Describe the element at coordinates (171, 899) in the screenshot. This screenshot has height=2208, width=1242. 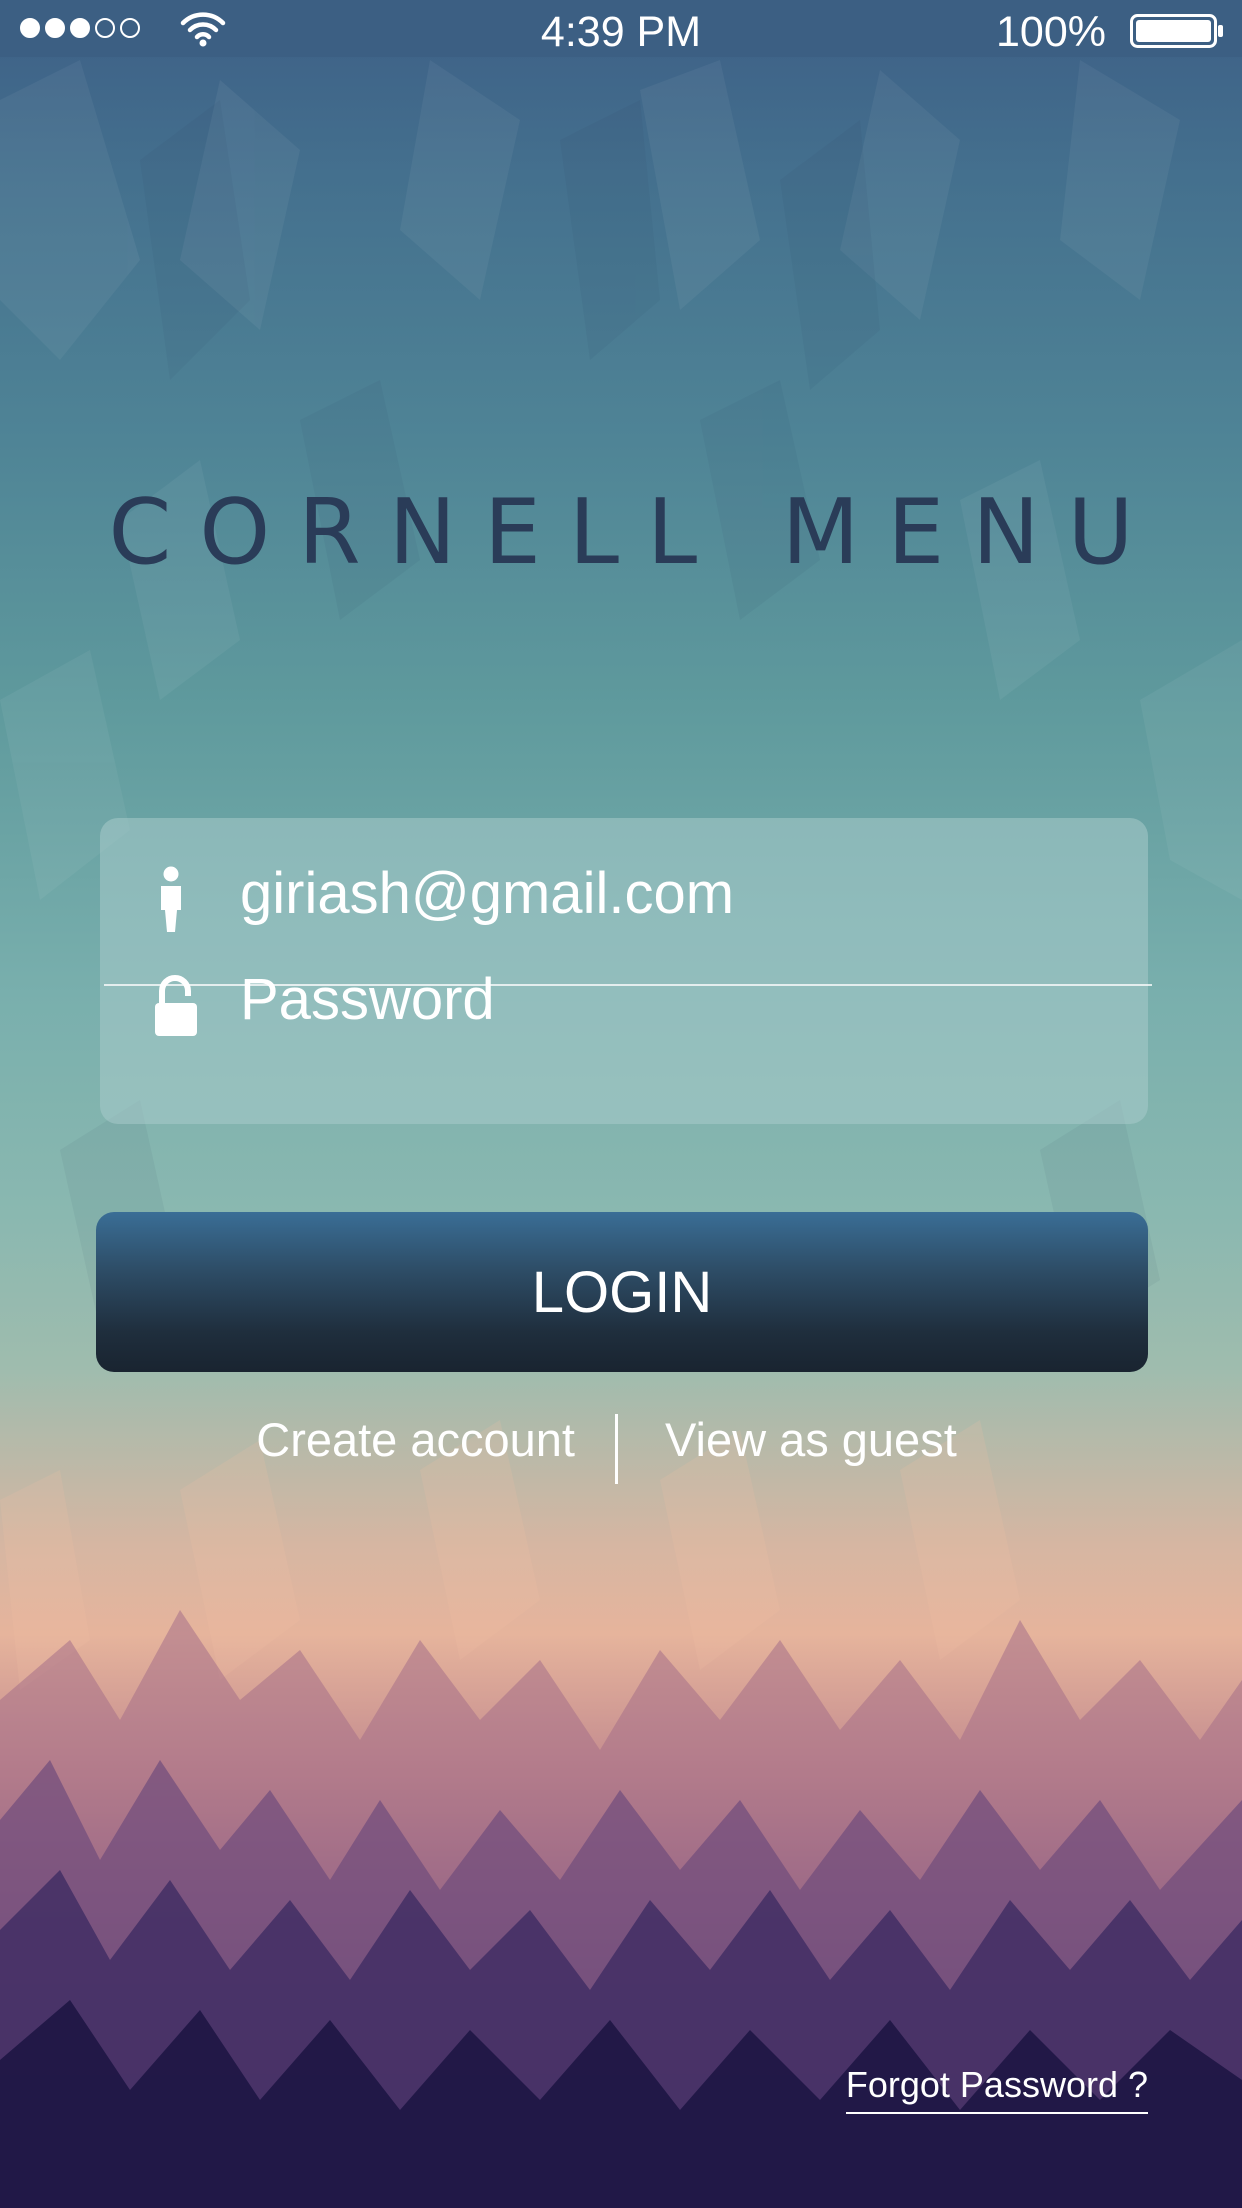
I see `user-icon` at that location.